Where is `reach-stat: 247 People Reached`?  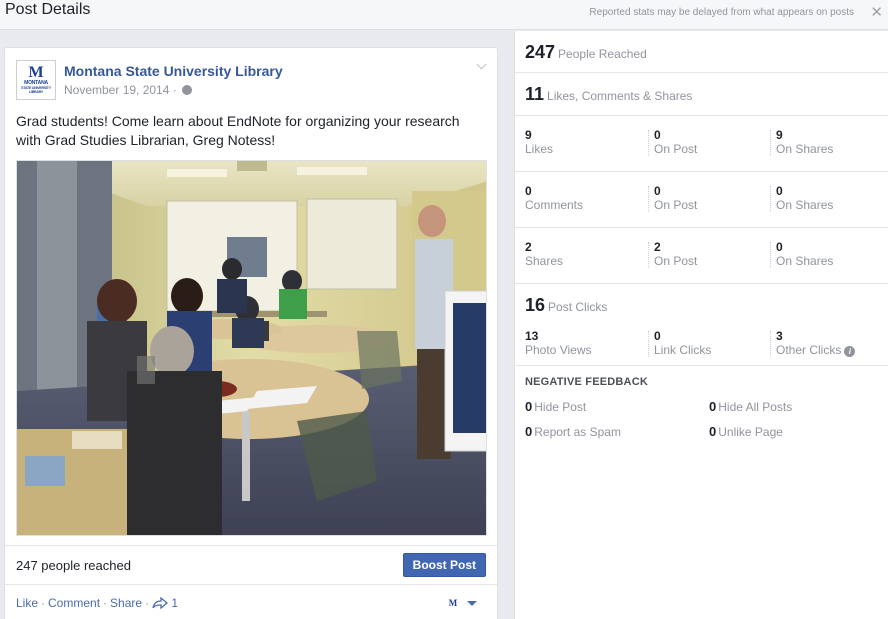
reach-stat: 247 People Reached is located at coordinates (586, 52).